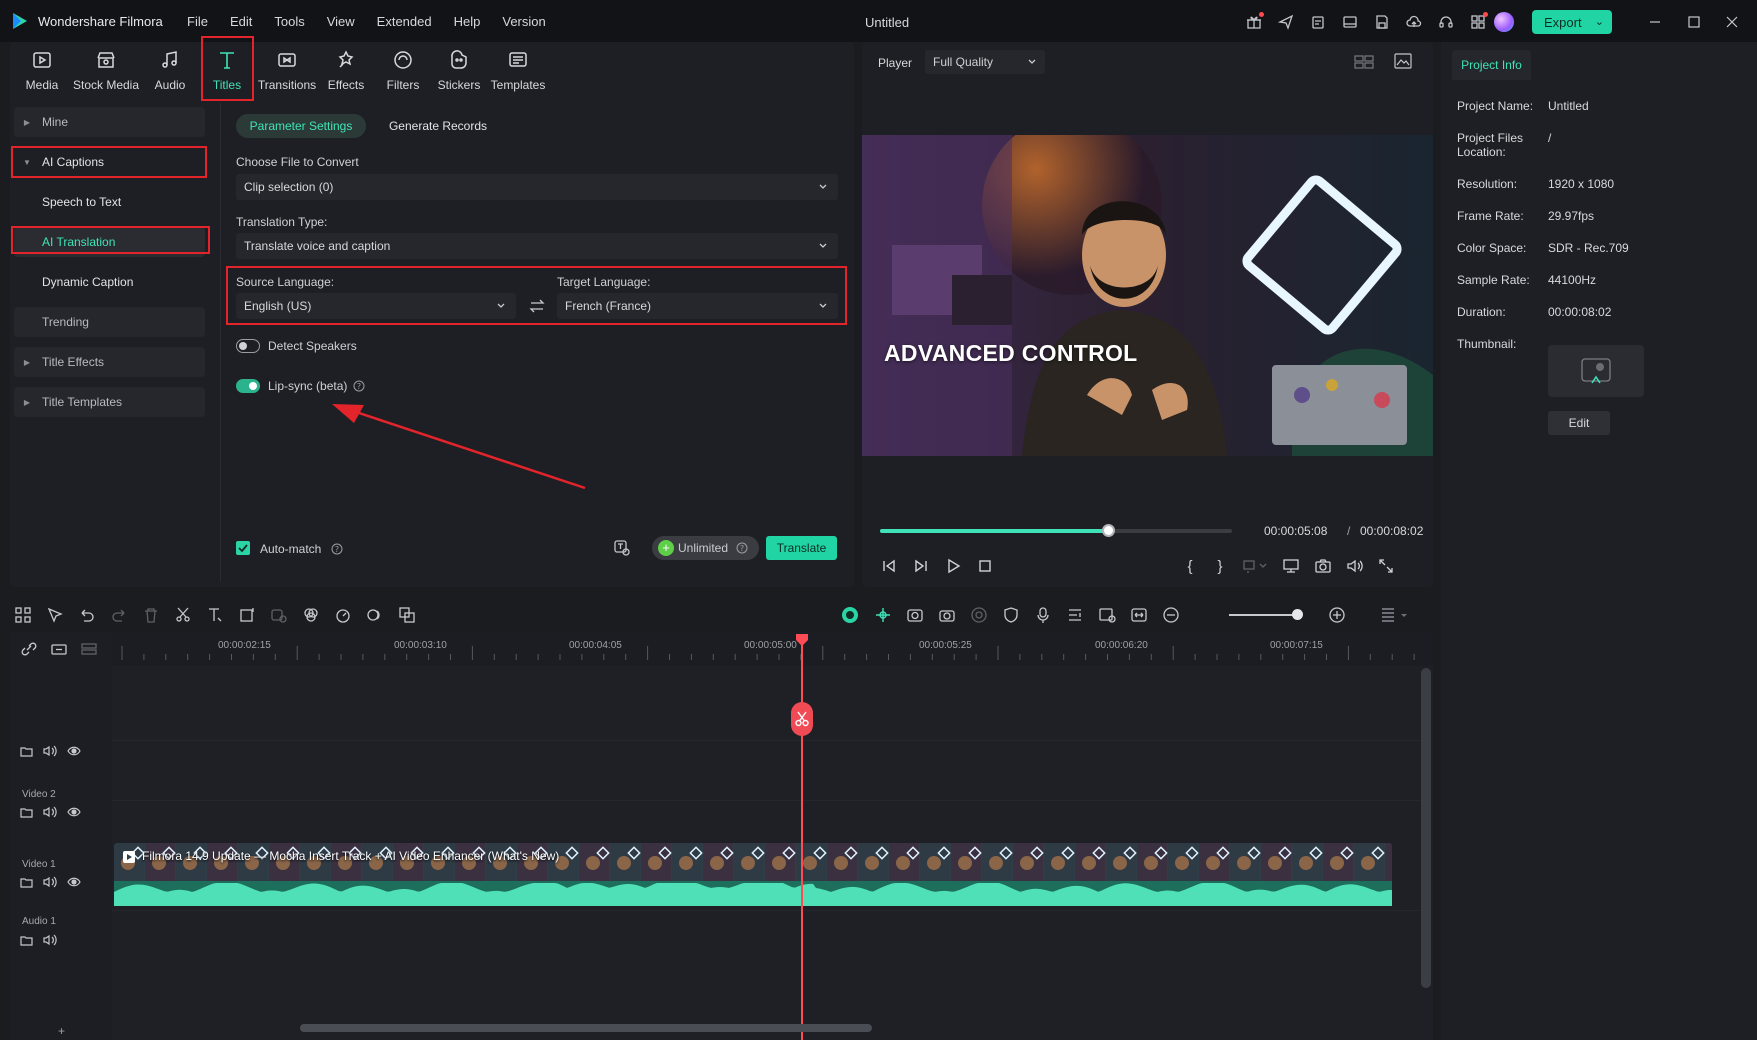  What do you see at coordinates (947, 615) in the screenshot?
I see `camera-tool-icon` at bounding box center [947, 615].